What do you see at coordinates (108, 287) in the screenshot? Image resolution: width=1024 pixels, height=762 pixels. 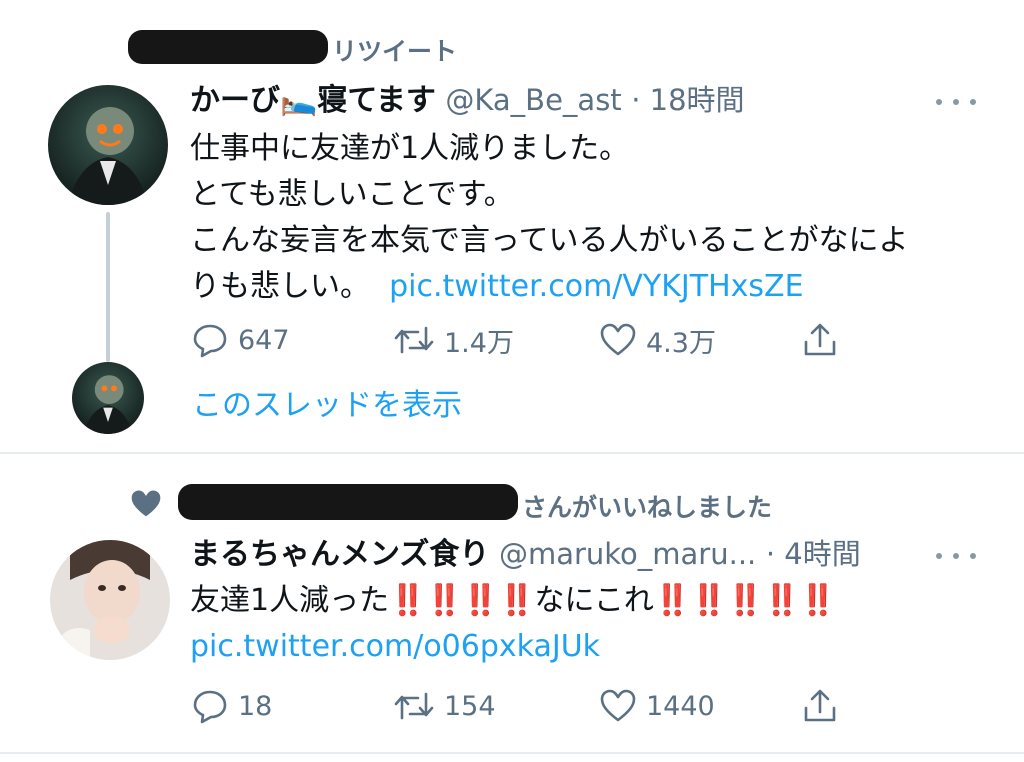 I see `thread-line` at bounding box center [108, 287].